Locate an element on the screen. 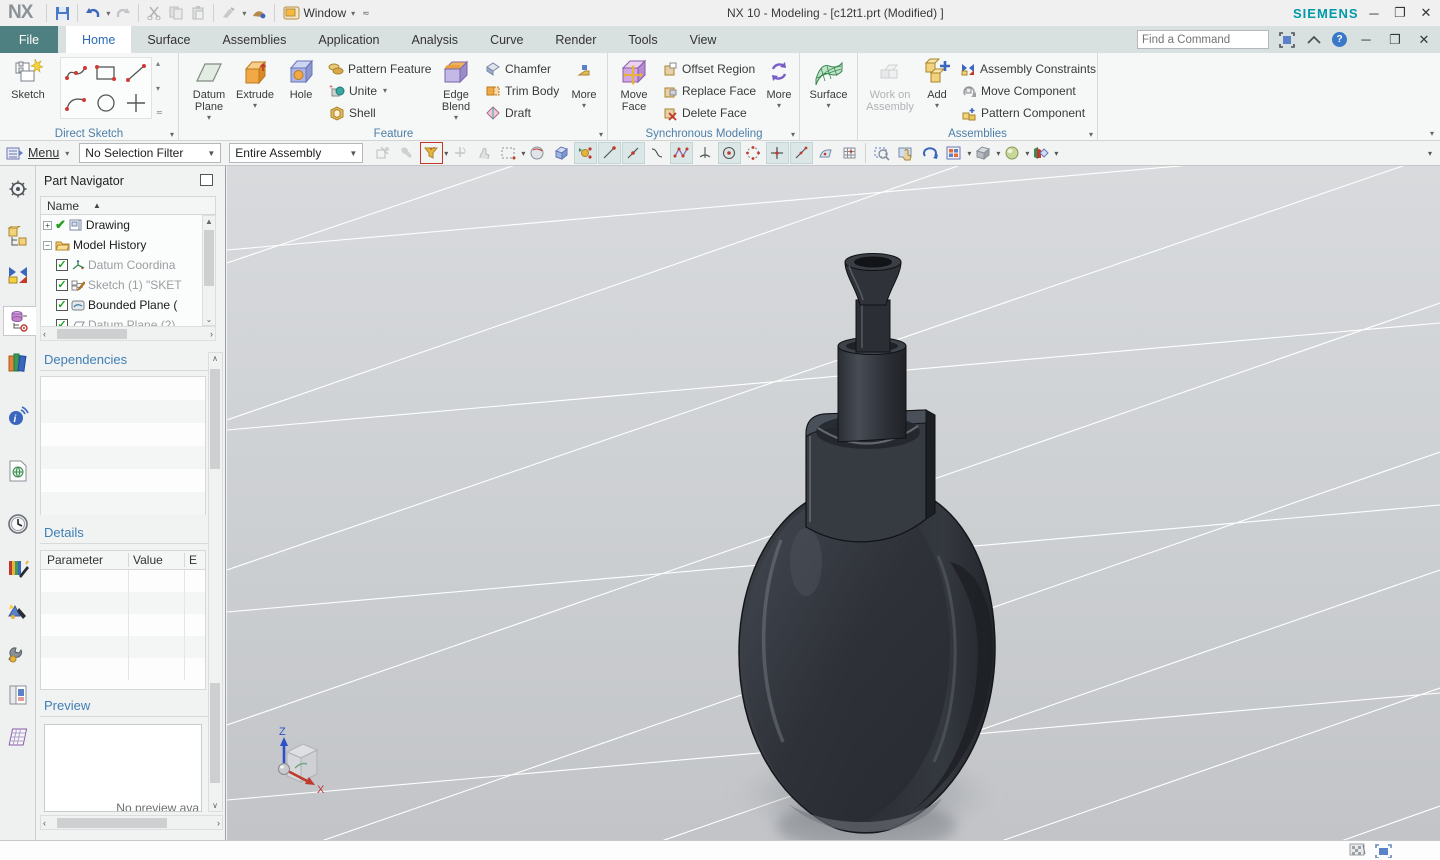 This screenshot has width=1440, height=860. offset-region-button: Offset Region is located at coordinates (709, 68).